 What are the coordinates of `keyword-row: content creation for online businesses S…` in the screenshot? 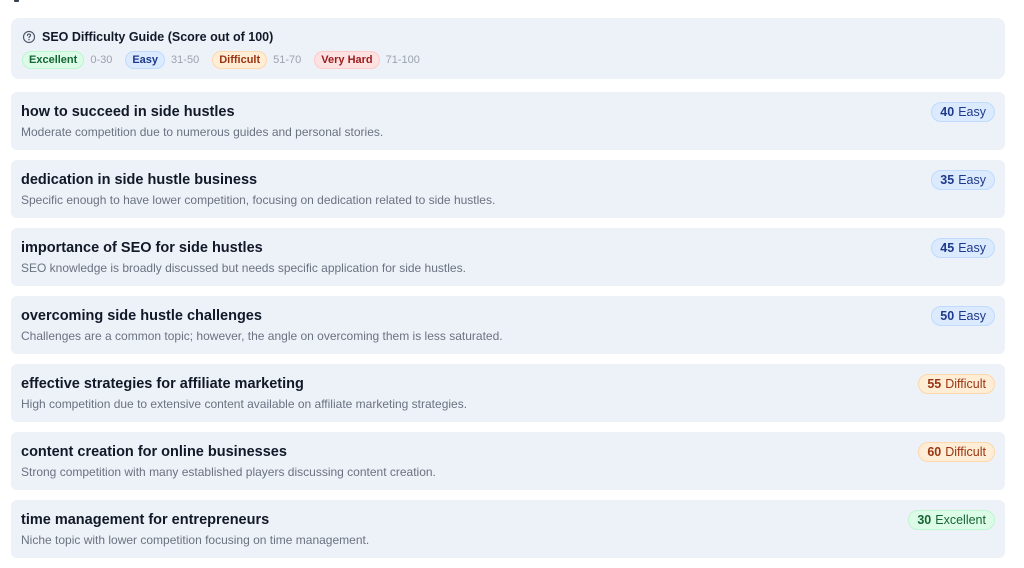 It's located at (508, 461).